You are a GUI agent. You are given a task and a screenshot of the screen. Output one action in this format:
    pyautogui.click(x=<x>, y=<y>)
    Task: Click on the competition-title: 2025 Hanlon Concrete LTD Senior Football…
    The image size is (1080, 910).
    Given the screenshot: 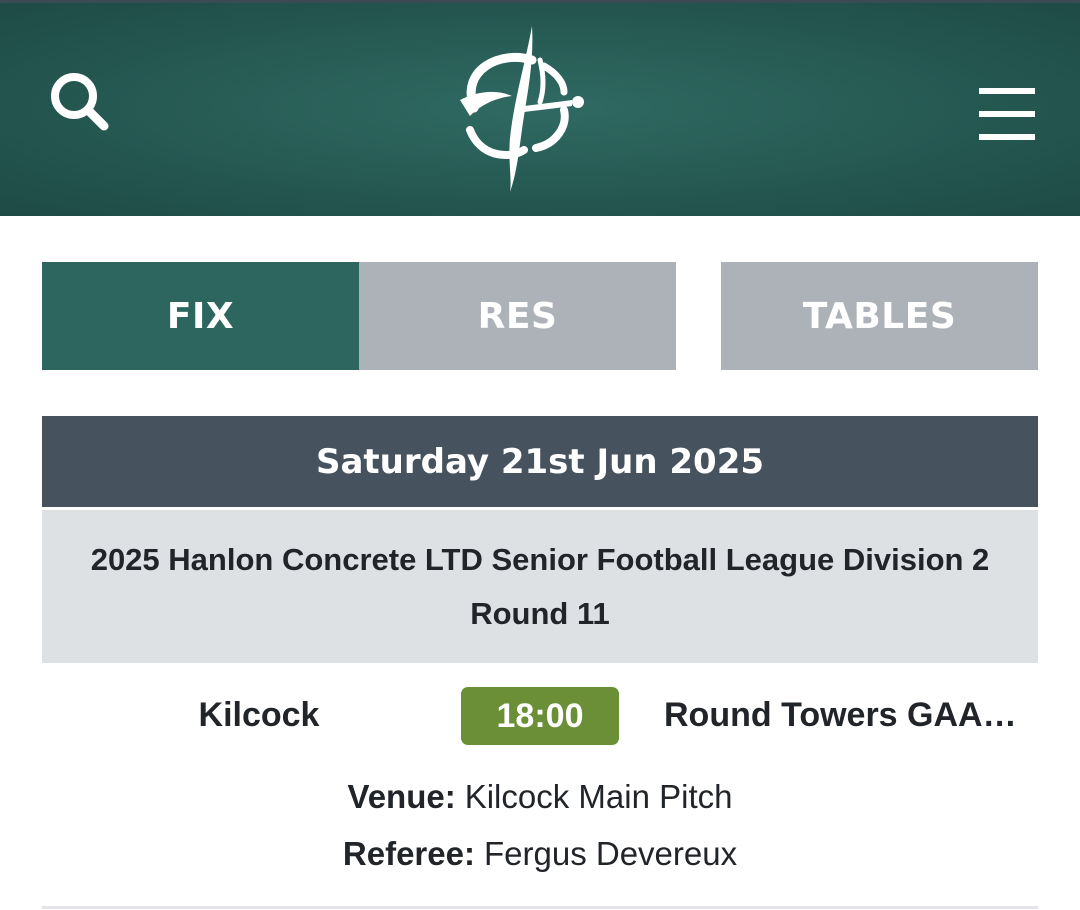 What is the action you would take?
    pyautogui.click(x=540, y=559)
    